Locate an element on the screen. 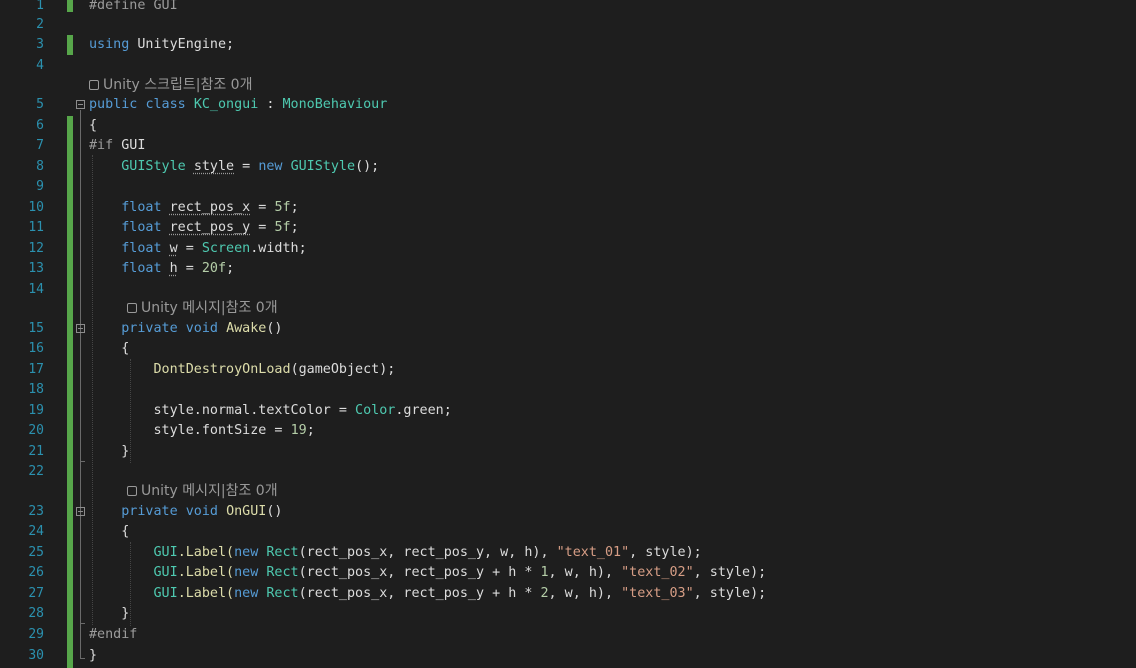 The image size is (1136, 668). code-line-1: #define GUI is located at coordinates (133, 8).